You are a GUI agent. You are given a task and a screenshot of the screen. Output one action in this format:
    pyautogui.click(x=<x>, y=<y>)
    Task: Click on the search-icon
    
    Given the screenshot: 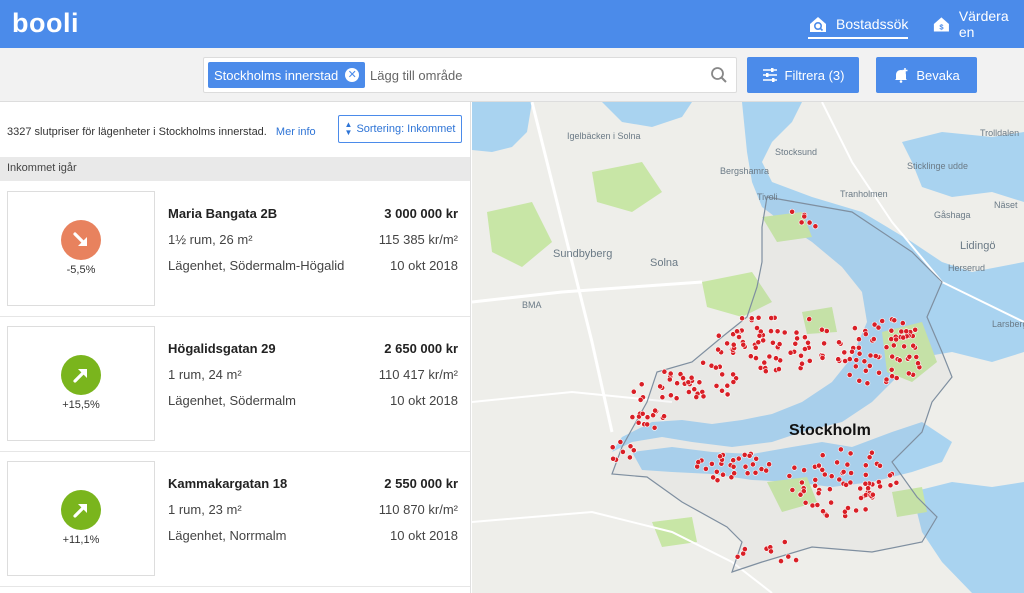 What is the action you would take?
    pyautogui.click(x=719, y=75)
    